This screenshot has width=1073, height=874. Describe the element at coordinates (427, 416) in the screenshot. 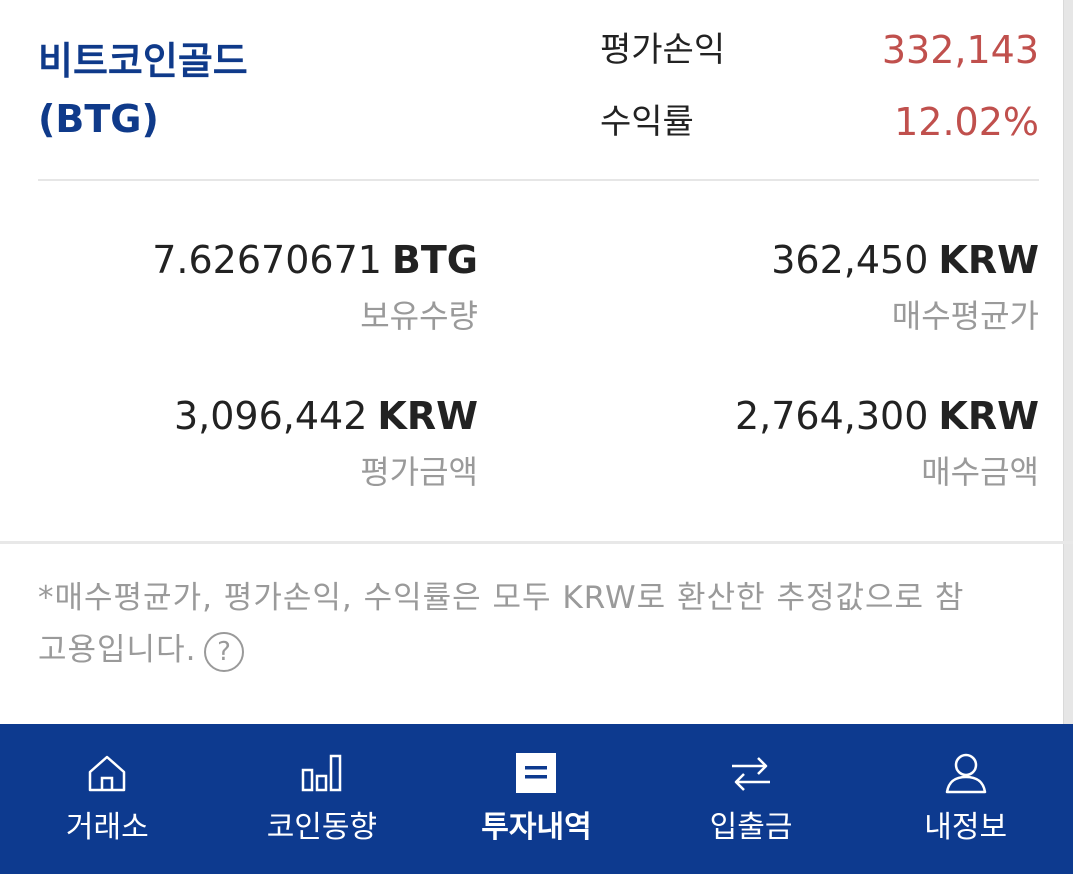

I see `eval-amount-unit: KRW` at that location.